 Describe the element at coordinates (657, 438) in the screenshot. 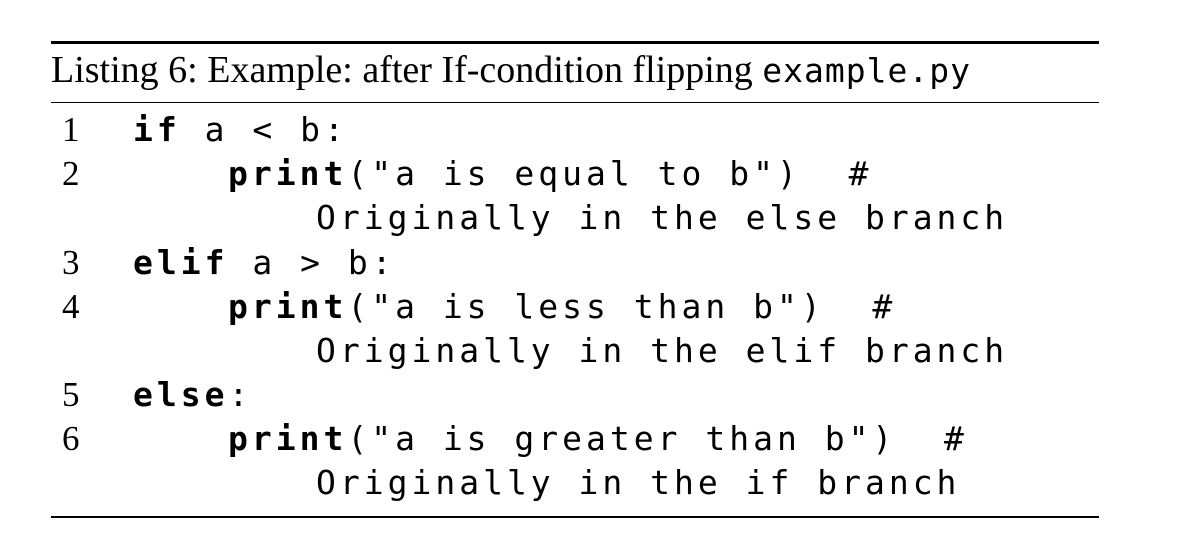

I see `code-text: ("a is greater than b") #` at that location.